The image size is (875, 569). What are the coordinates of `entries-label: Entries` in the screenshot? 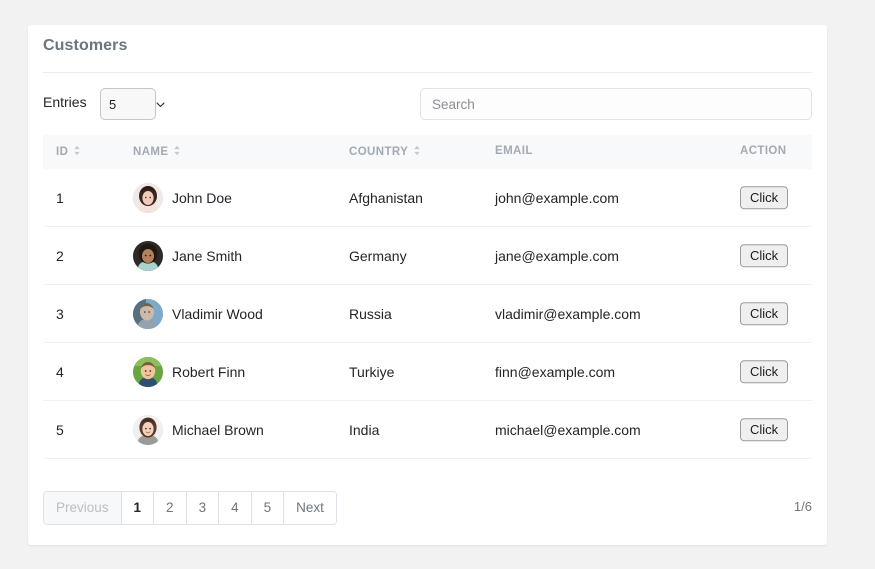 It's located at (65, 102).